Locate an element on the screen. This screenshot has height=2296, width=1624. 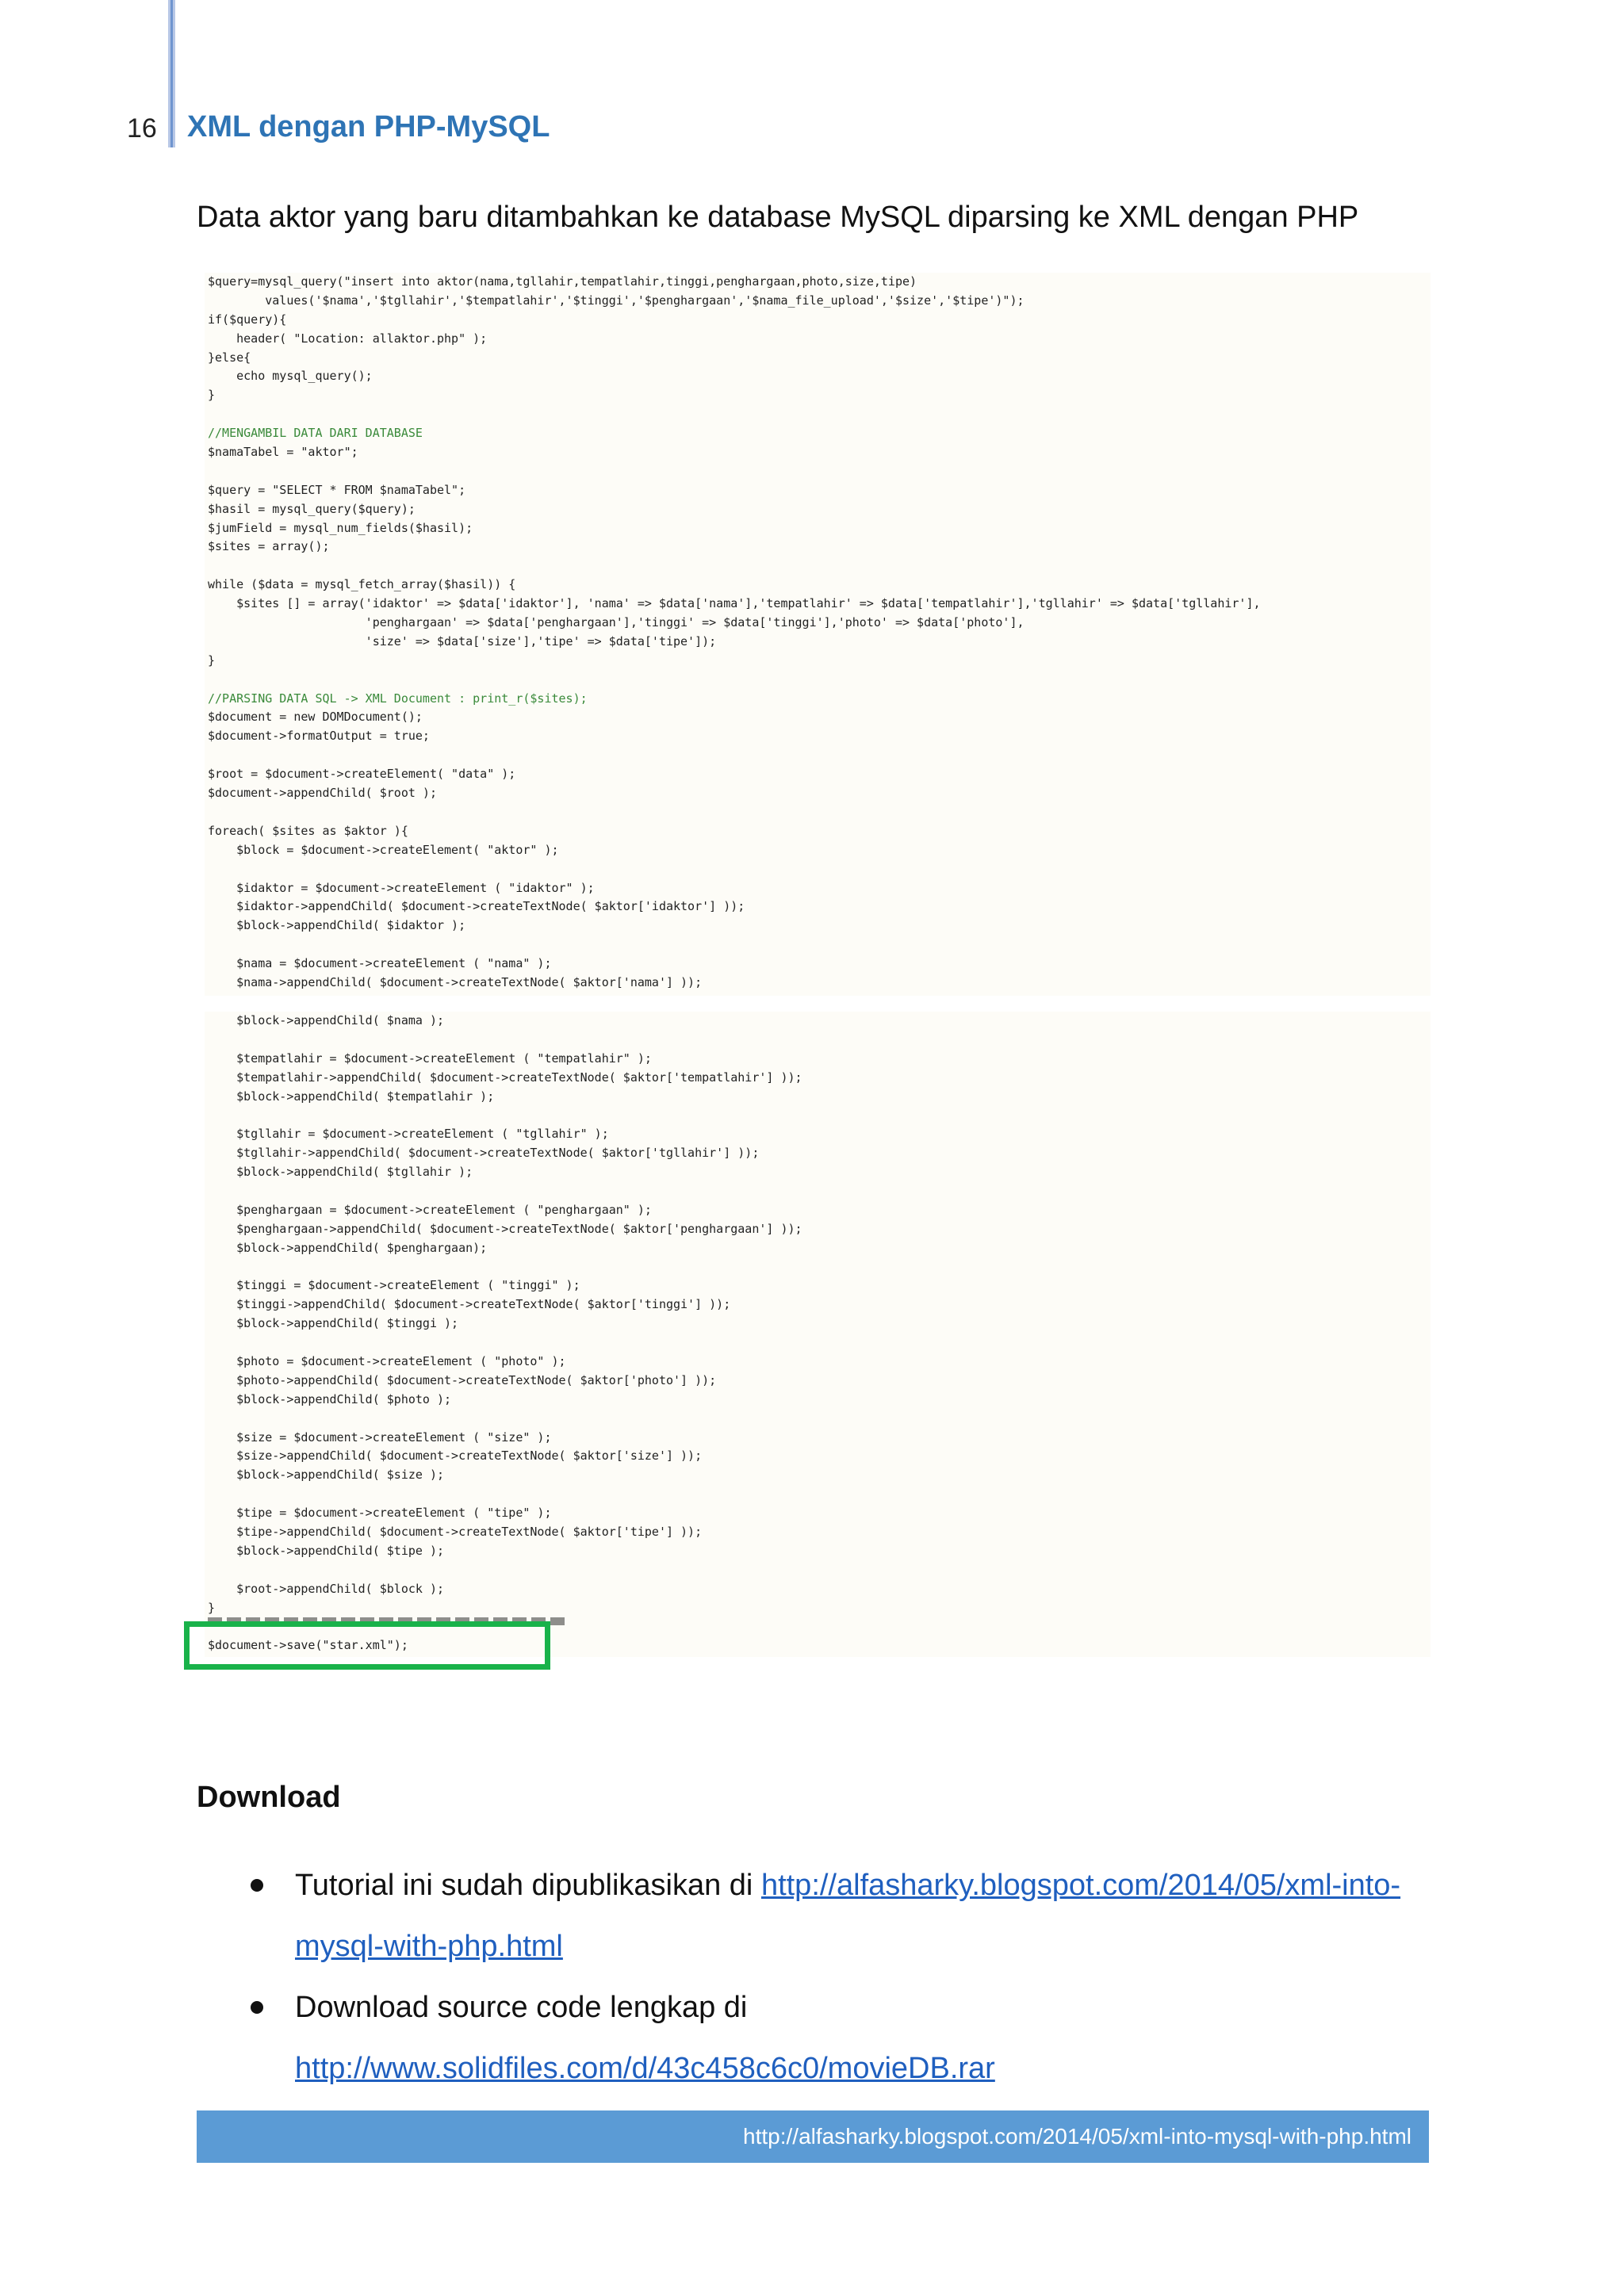
code-line: $block->appendChild( $tipe ); is located at coordinates (326, 1550).